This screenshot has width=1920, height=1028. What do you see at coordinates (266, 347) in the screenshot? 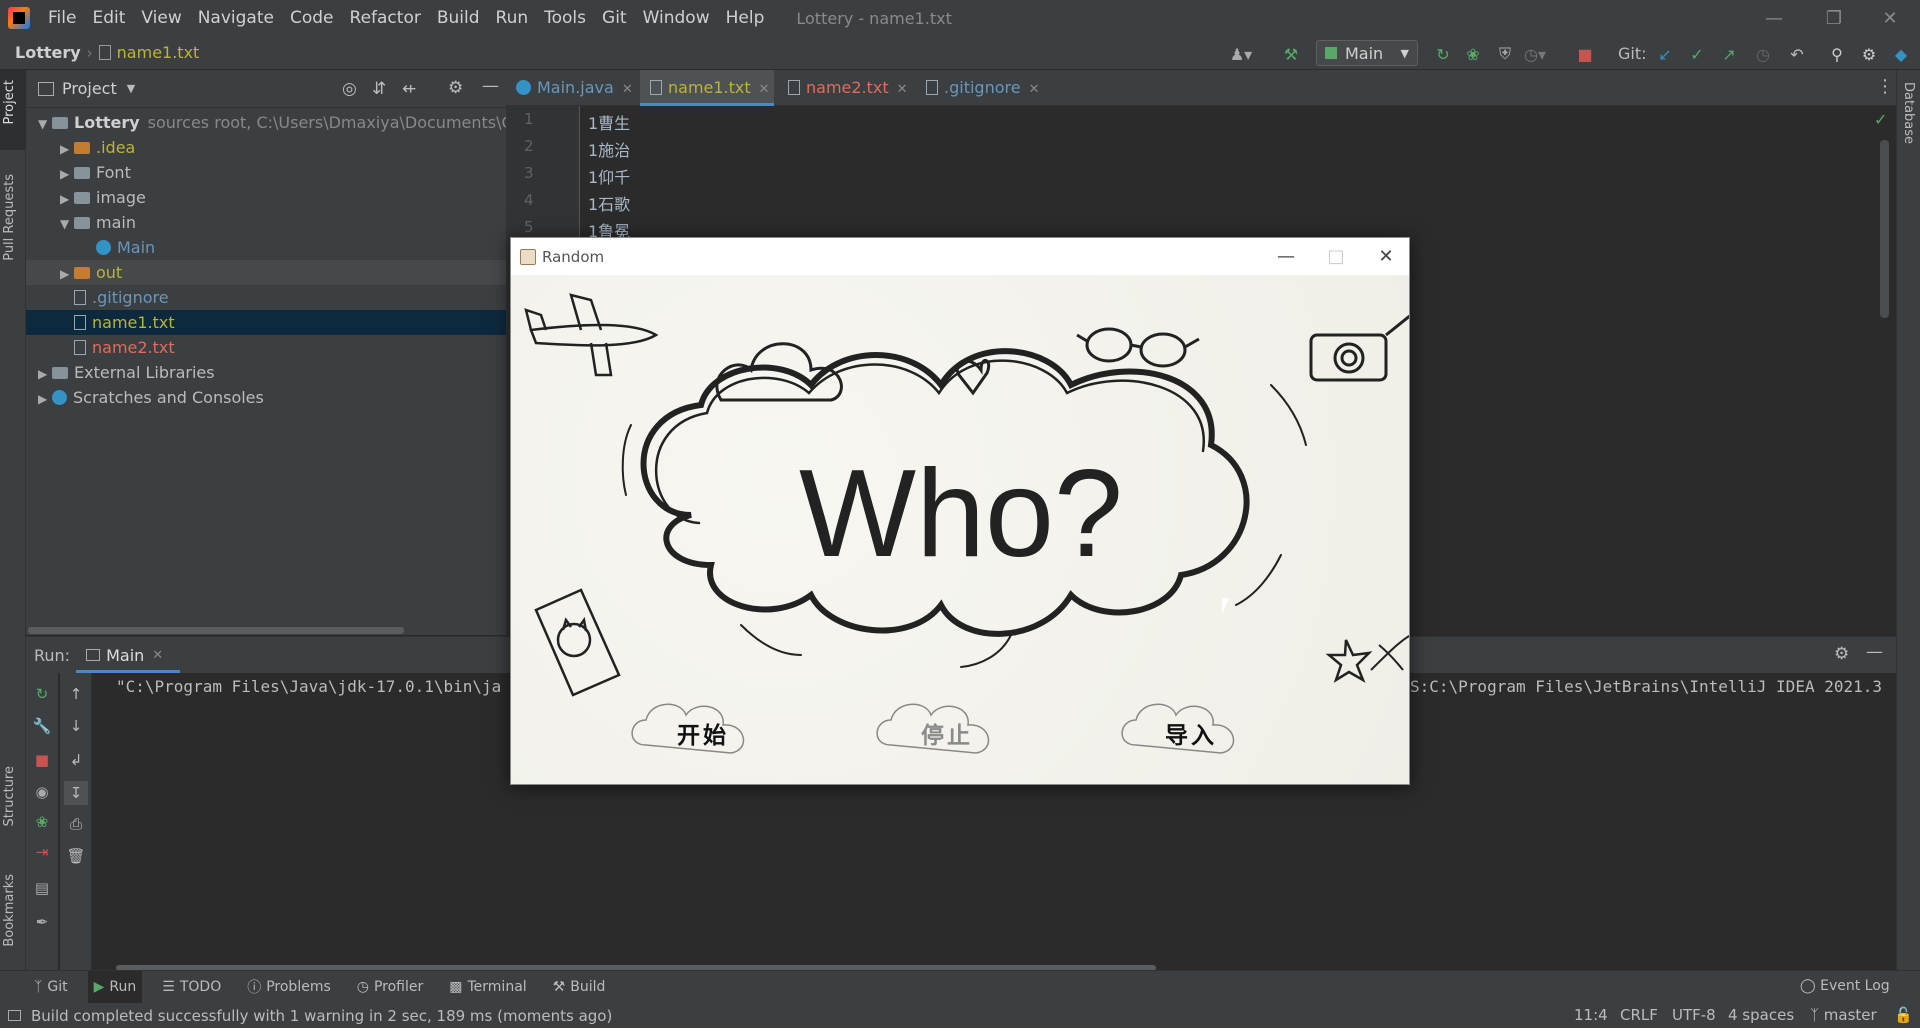
I see `tree-item-name2-txt: name2.txt` at bounding box center [266, 347].